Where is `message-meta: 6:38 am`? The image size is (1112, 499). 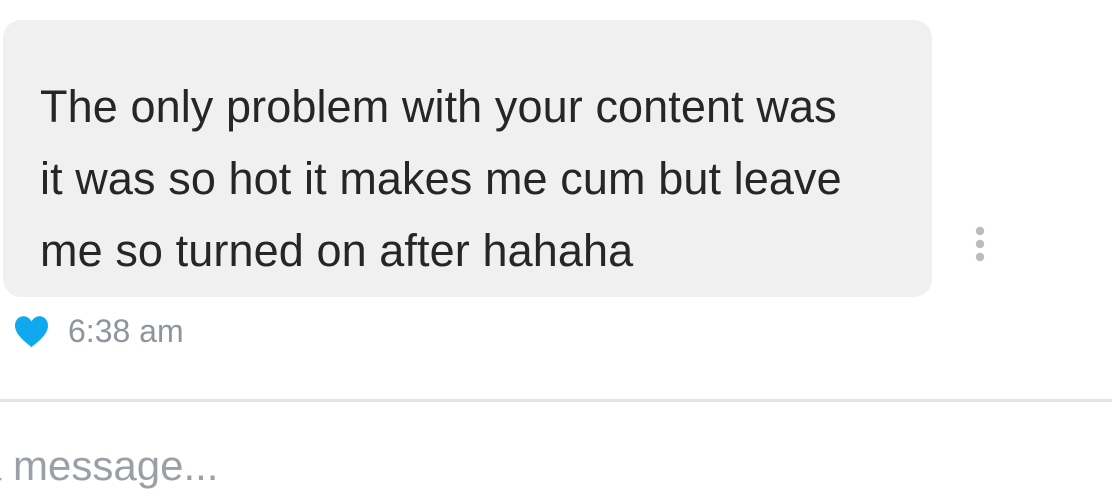
message-meta: 6:38 am is located at coordinates (98, 331).